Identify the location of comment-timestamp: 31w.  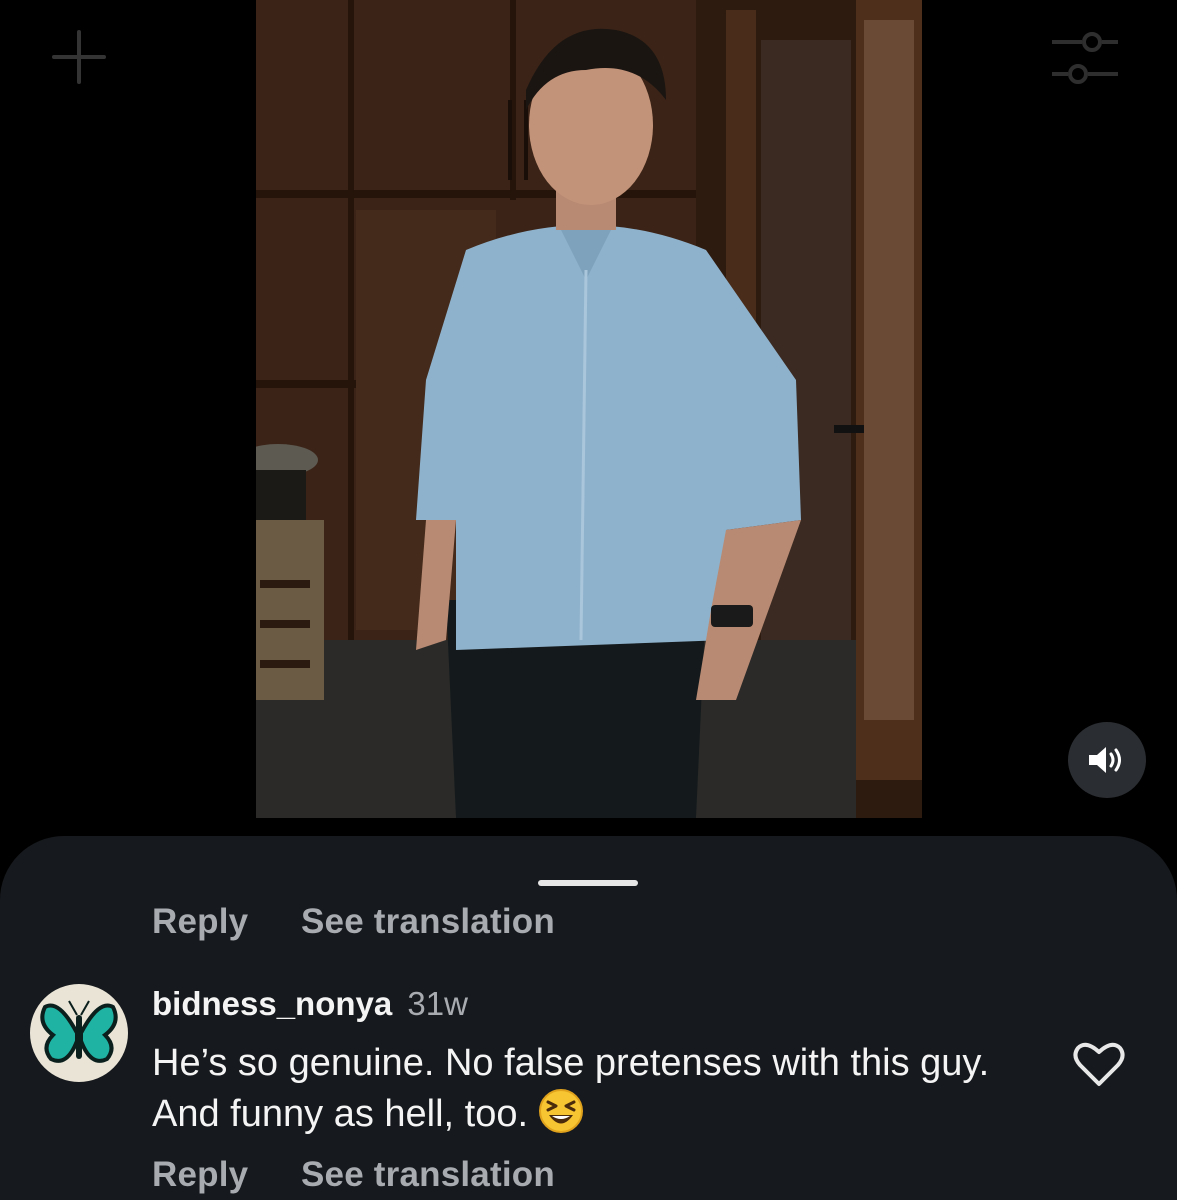
(437, 1003).